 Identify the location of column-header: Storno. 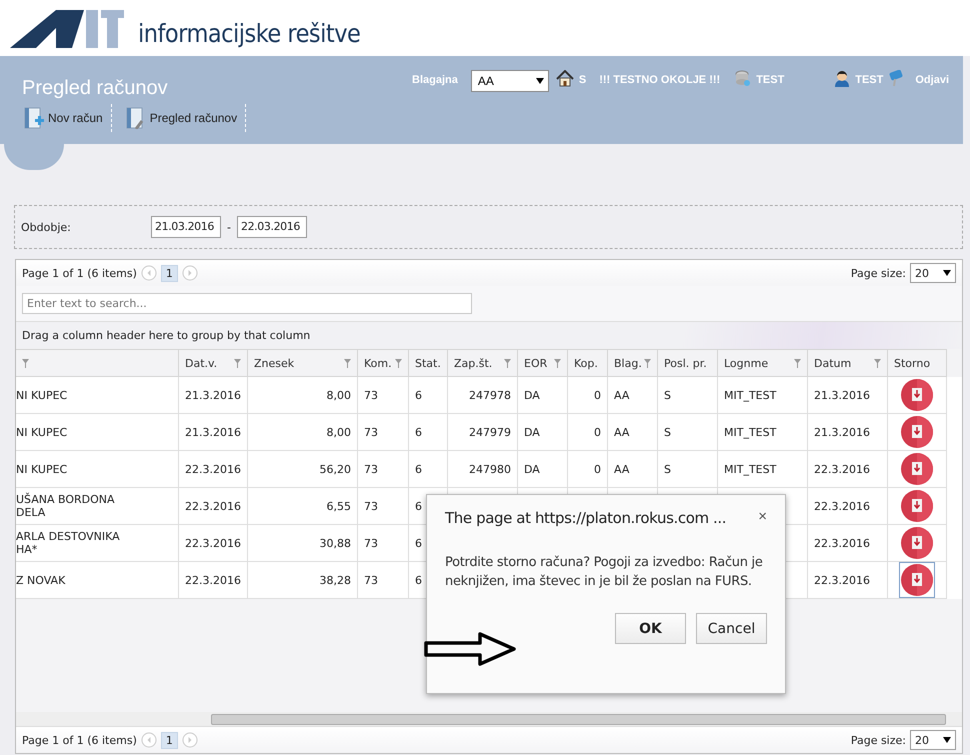
(917, 363).